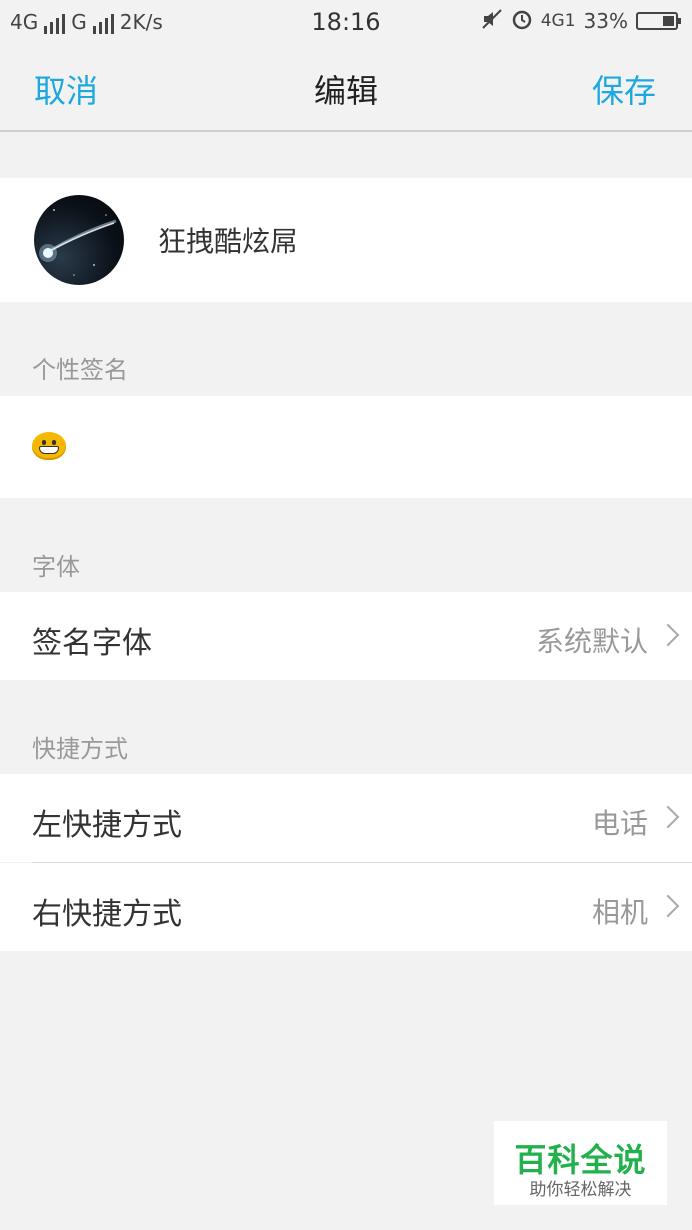 The image size is (692, 1230). What do you see at coordinates (522, 20) in the screenshot?
I see `alarm-icon` at bounding box center [522, 20].